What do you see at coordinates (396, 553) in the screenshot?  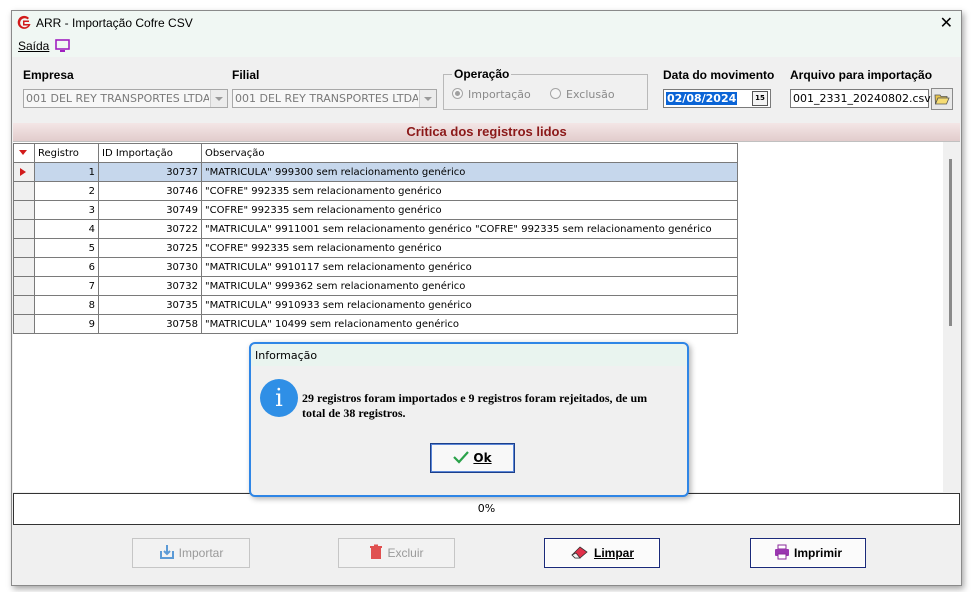 I see `excluir-button: Excluir` at bounding box center [396, 553].